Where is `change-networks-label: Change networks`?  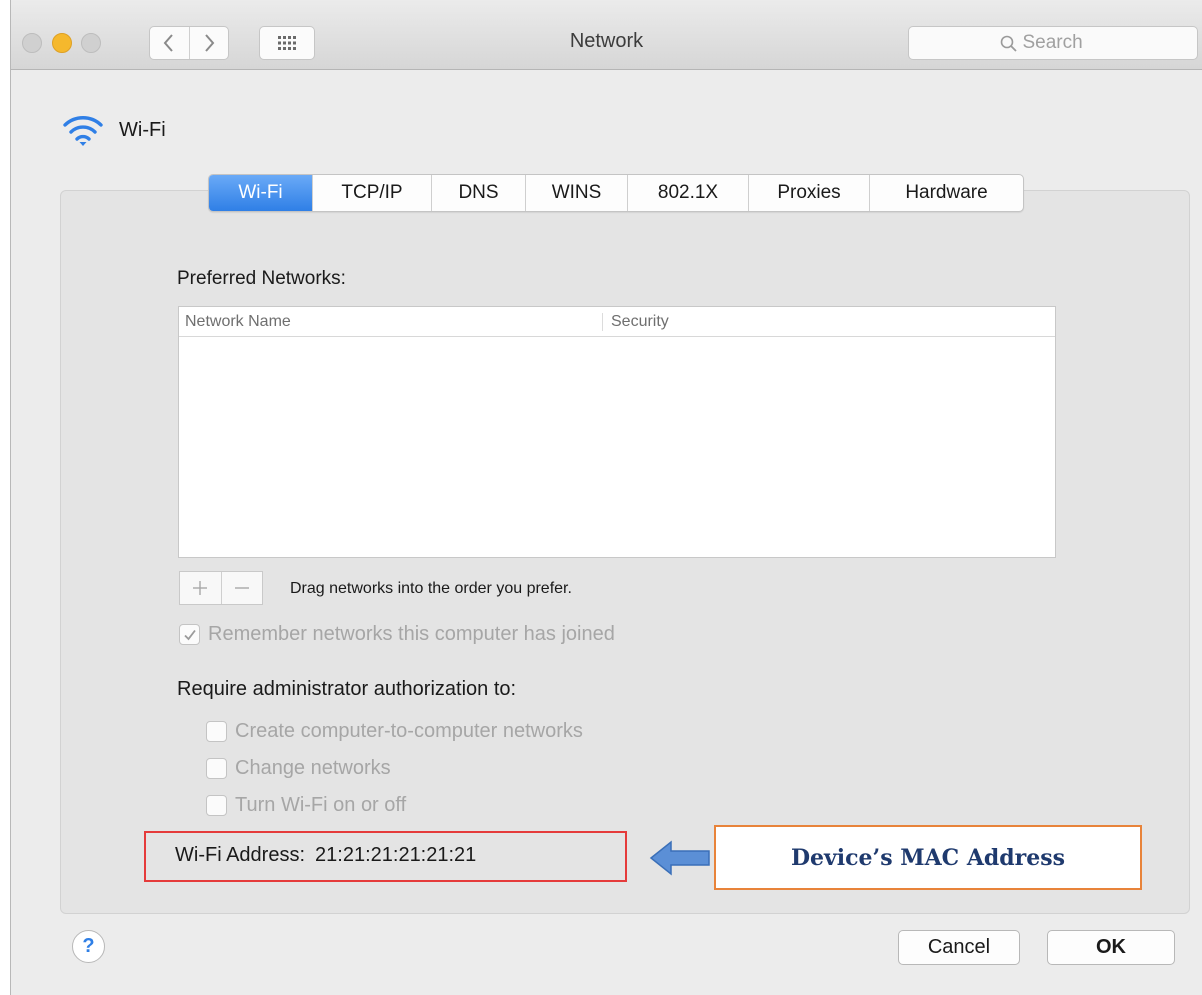
change-networks-label: Change networks is located at coordinates (313, 768).